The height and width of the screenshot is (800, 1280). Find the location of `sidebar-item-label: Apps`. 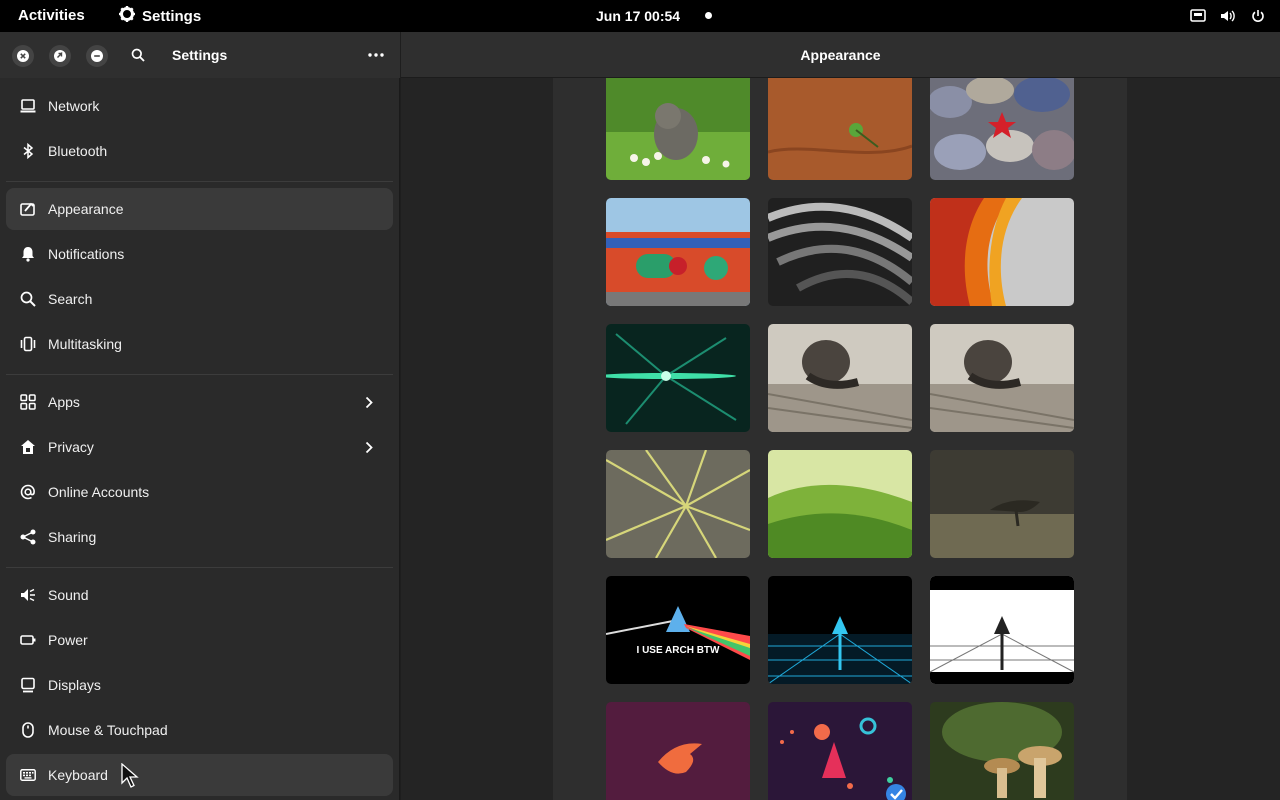

sidebar-item-label: Apps is located at coordinates (64, 402).